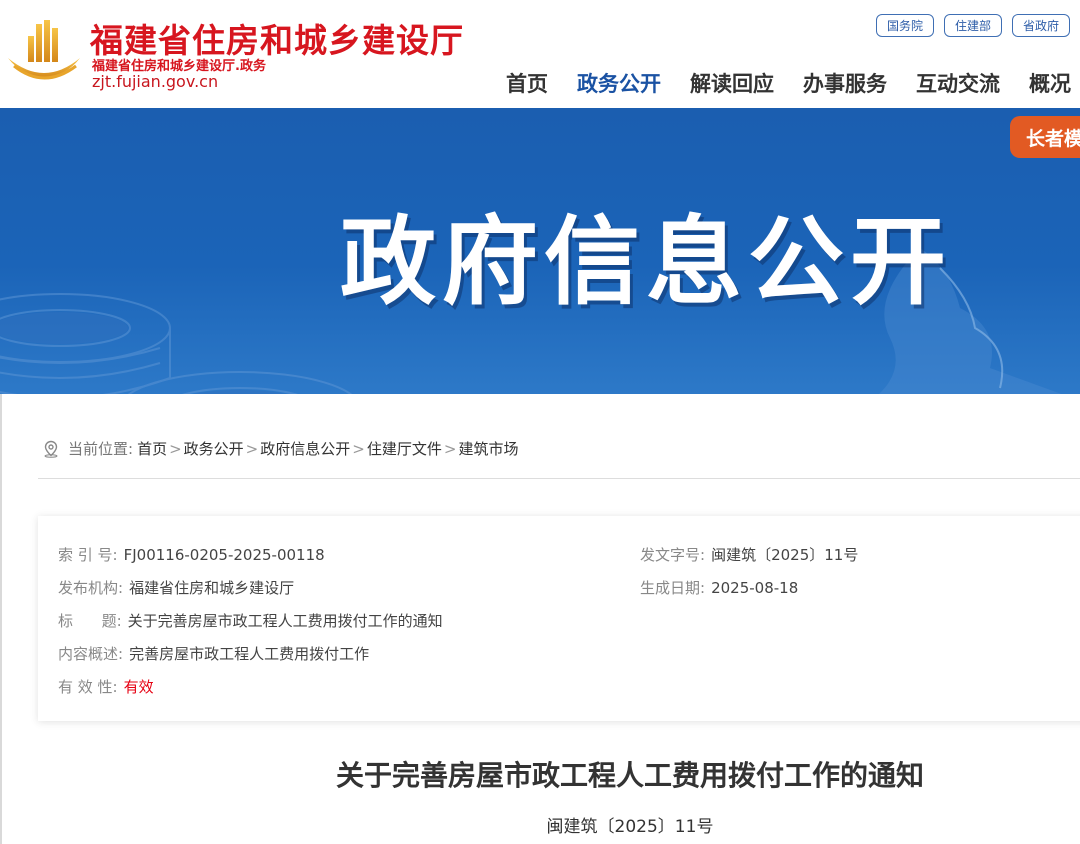 The image size is (1080, 844). Describe the element at coordinates (1045, 137) in the screenshot. I see `elder-mode-button: 长者模式` at that location.